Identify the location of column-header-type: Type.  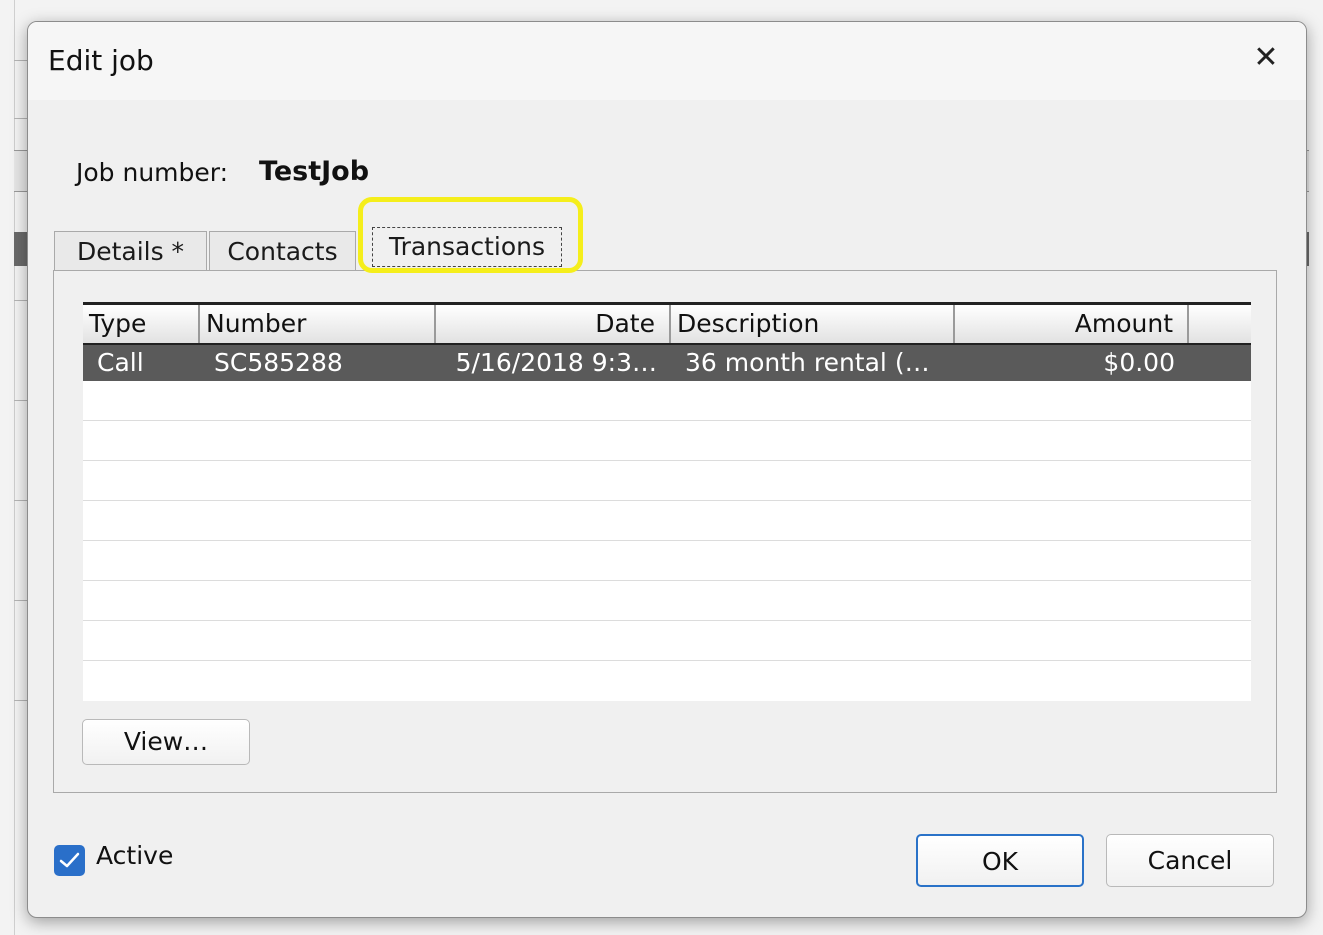
(141, 324).